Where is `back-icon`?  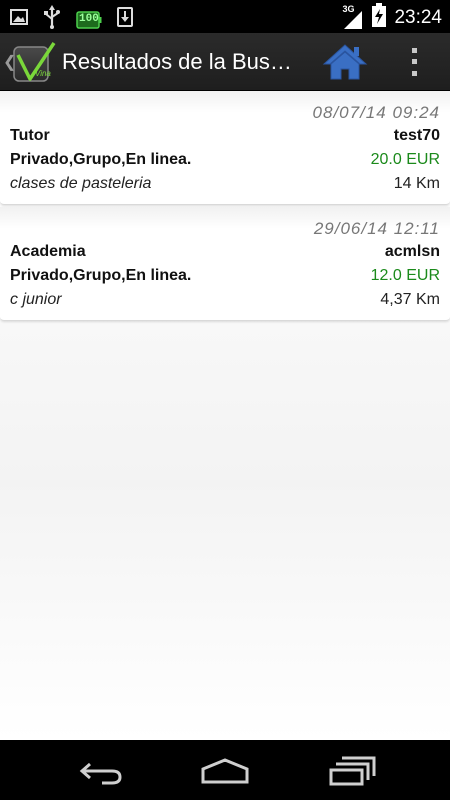
back-icon is located at coordinates (101, 776).